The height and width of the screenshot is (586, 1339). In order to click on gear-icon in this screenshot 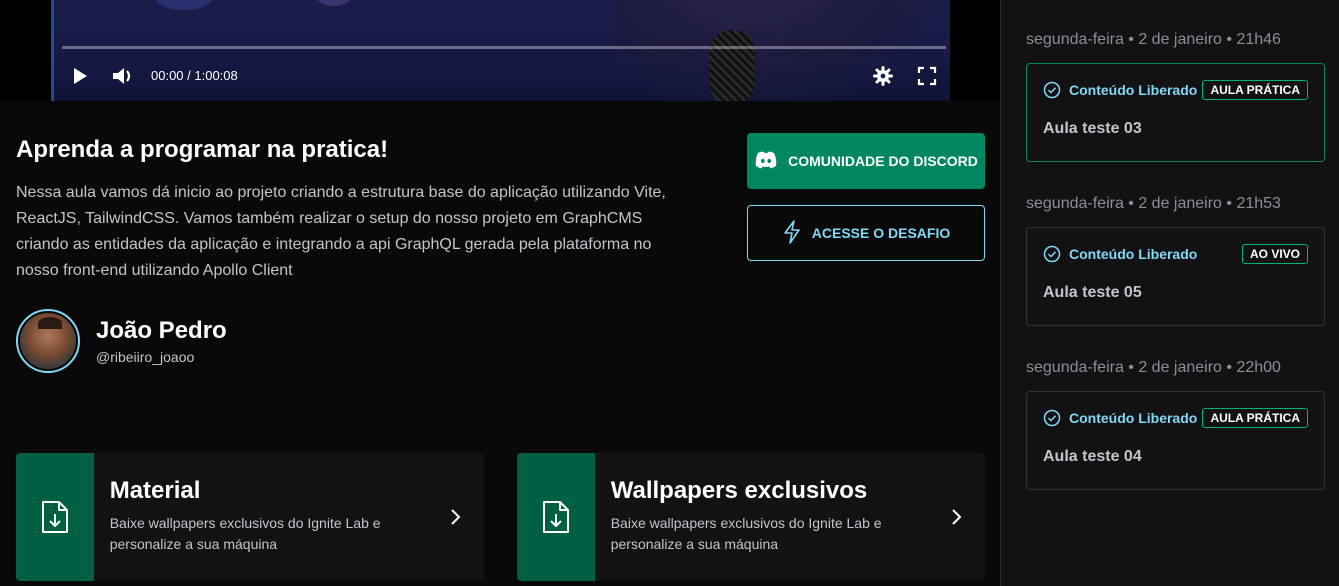, I will do `click(883, 76)`.